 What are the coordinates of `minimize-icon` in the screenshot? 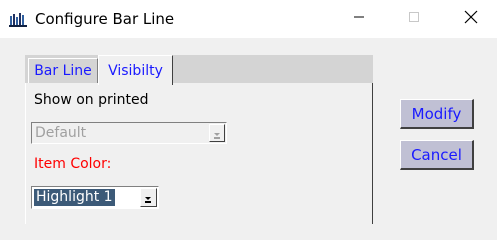 It's located at (359, 19).